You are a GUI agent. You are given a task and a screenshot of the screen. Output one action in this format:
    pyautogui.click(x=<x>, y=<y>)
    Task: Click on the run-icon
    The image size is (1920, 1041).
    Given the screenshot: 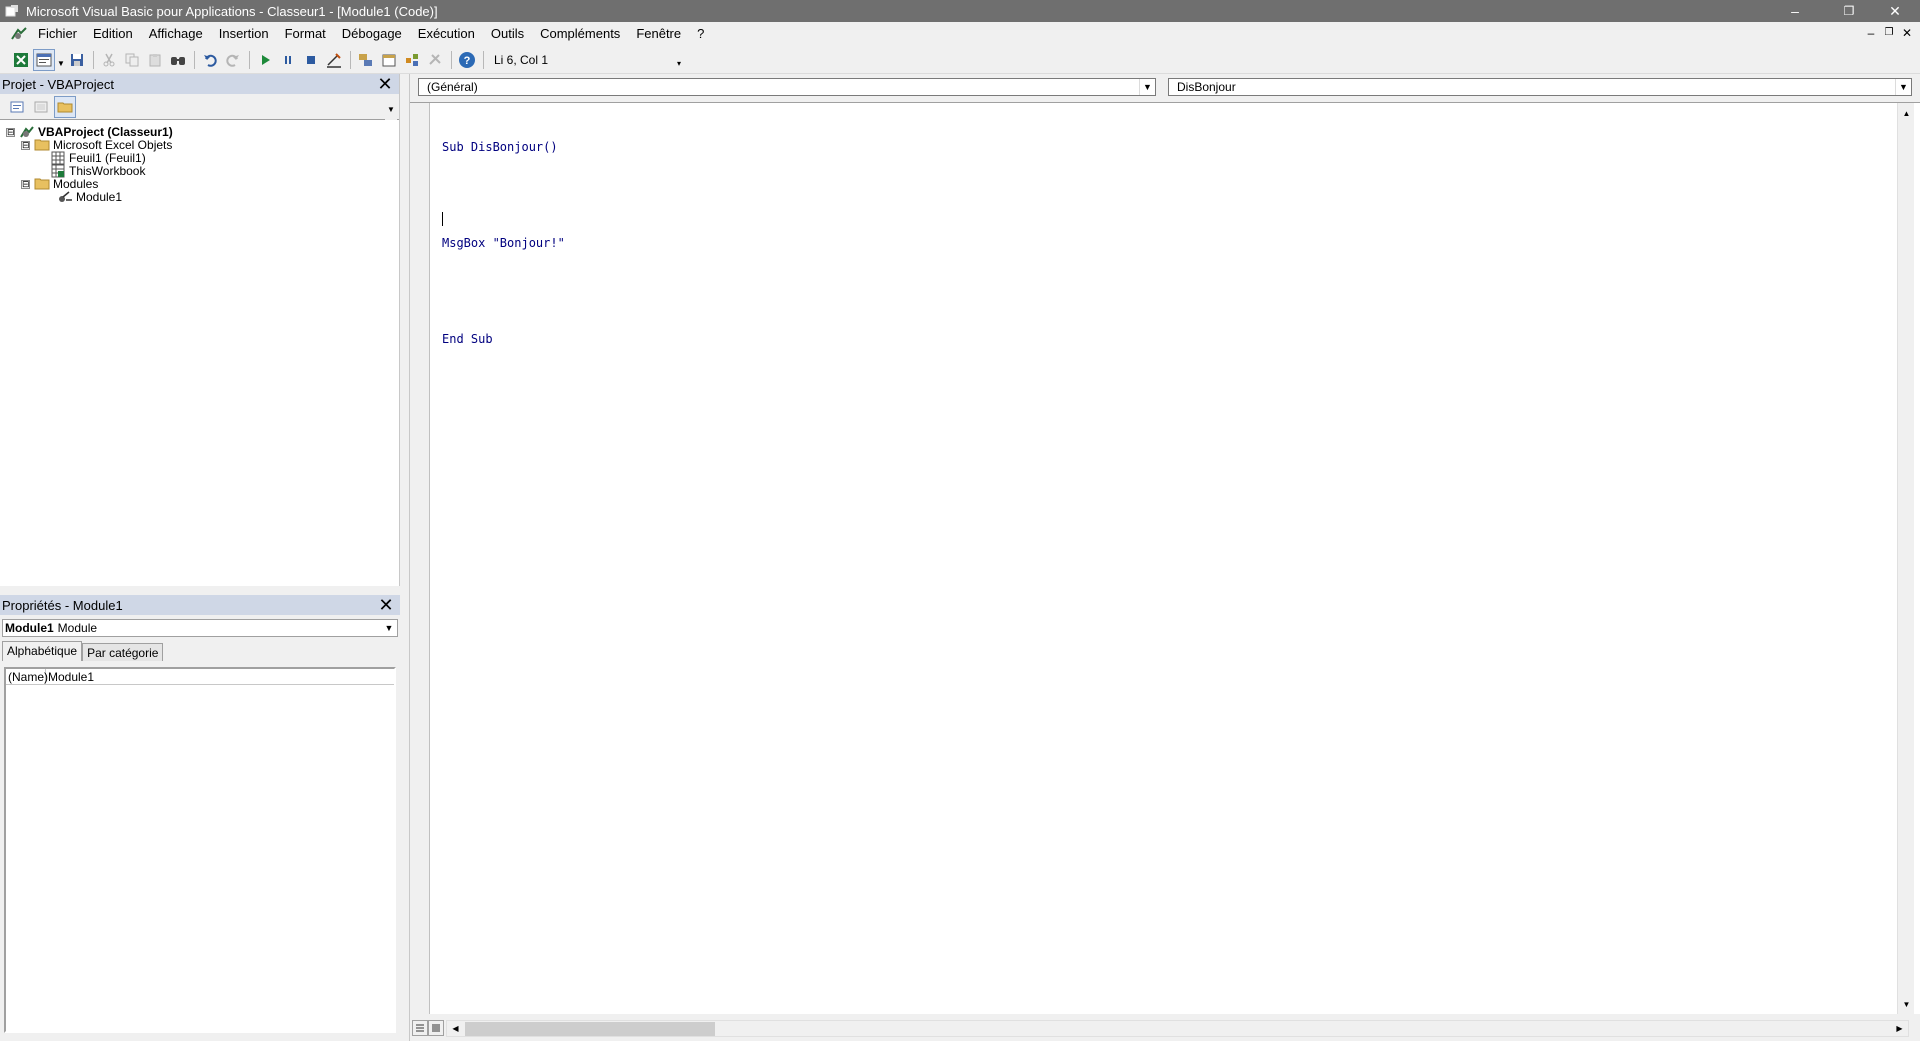 What is the action you would take?
    pyautogui.click(x=265, y=60)
    